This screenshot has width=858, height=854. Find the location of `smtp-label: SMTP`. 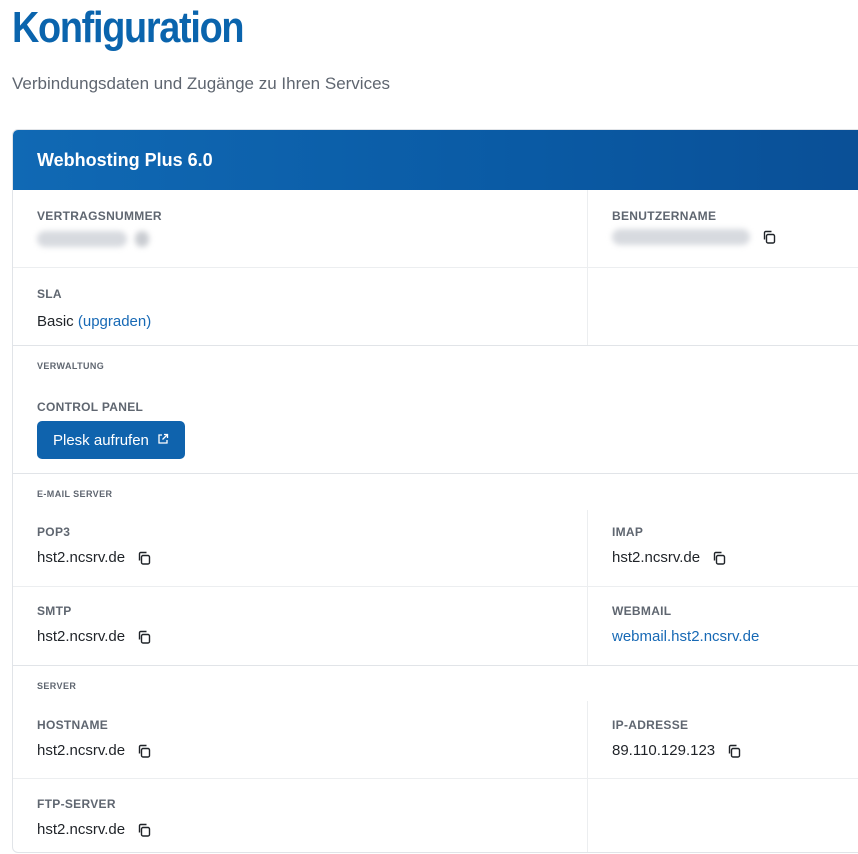

smtp-label: SMTP is located at coordinates (54, 611).